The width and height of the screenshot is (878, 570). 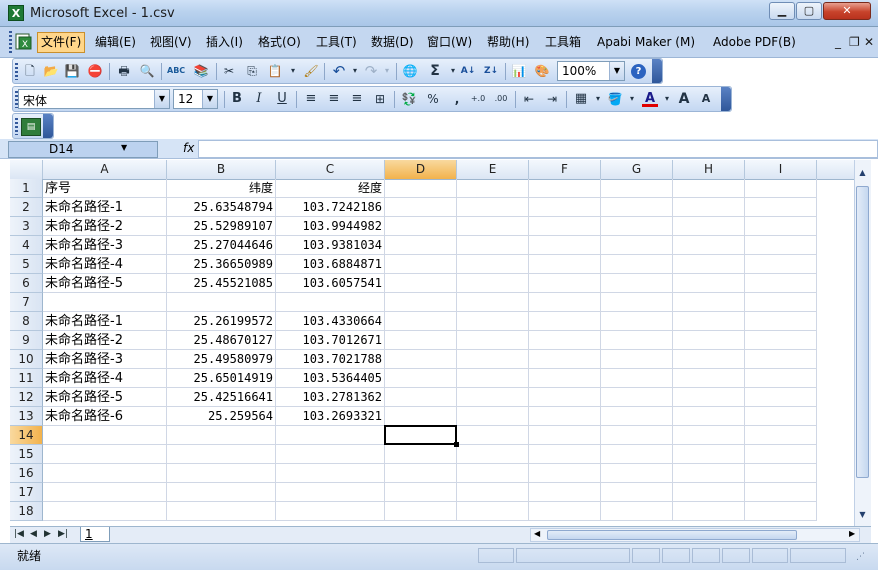 What do you see at coordinates (847, 11) in the screenshot?
I see `close-button: ✕` at bounding box center [847, 11].